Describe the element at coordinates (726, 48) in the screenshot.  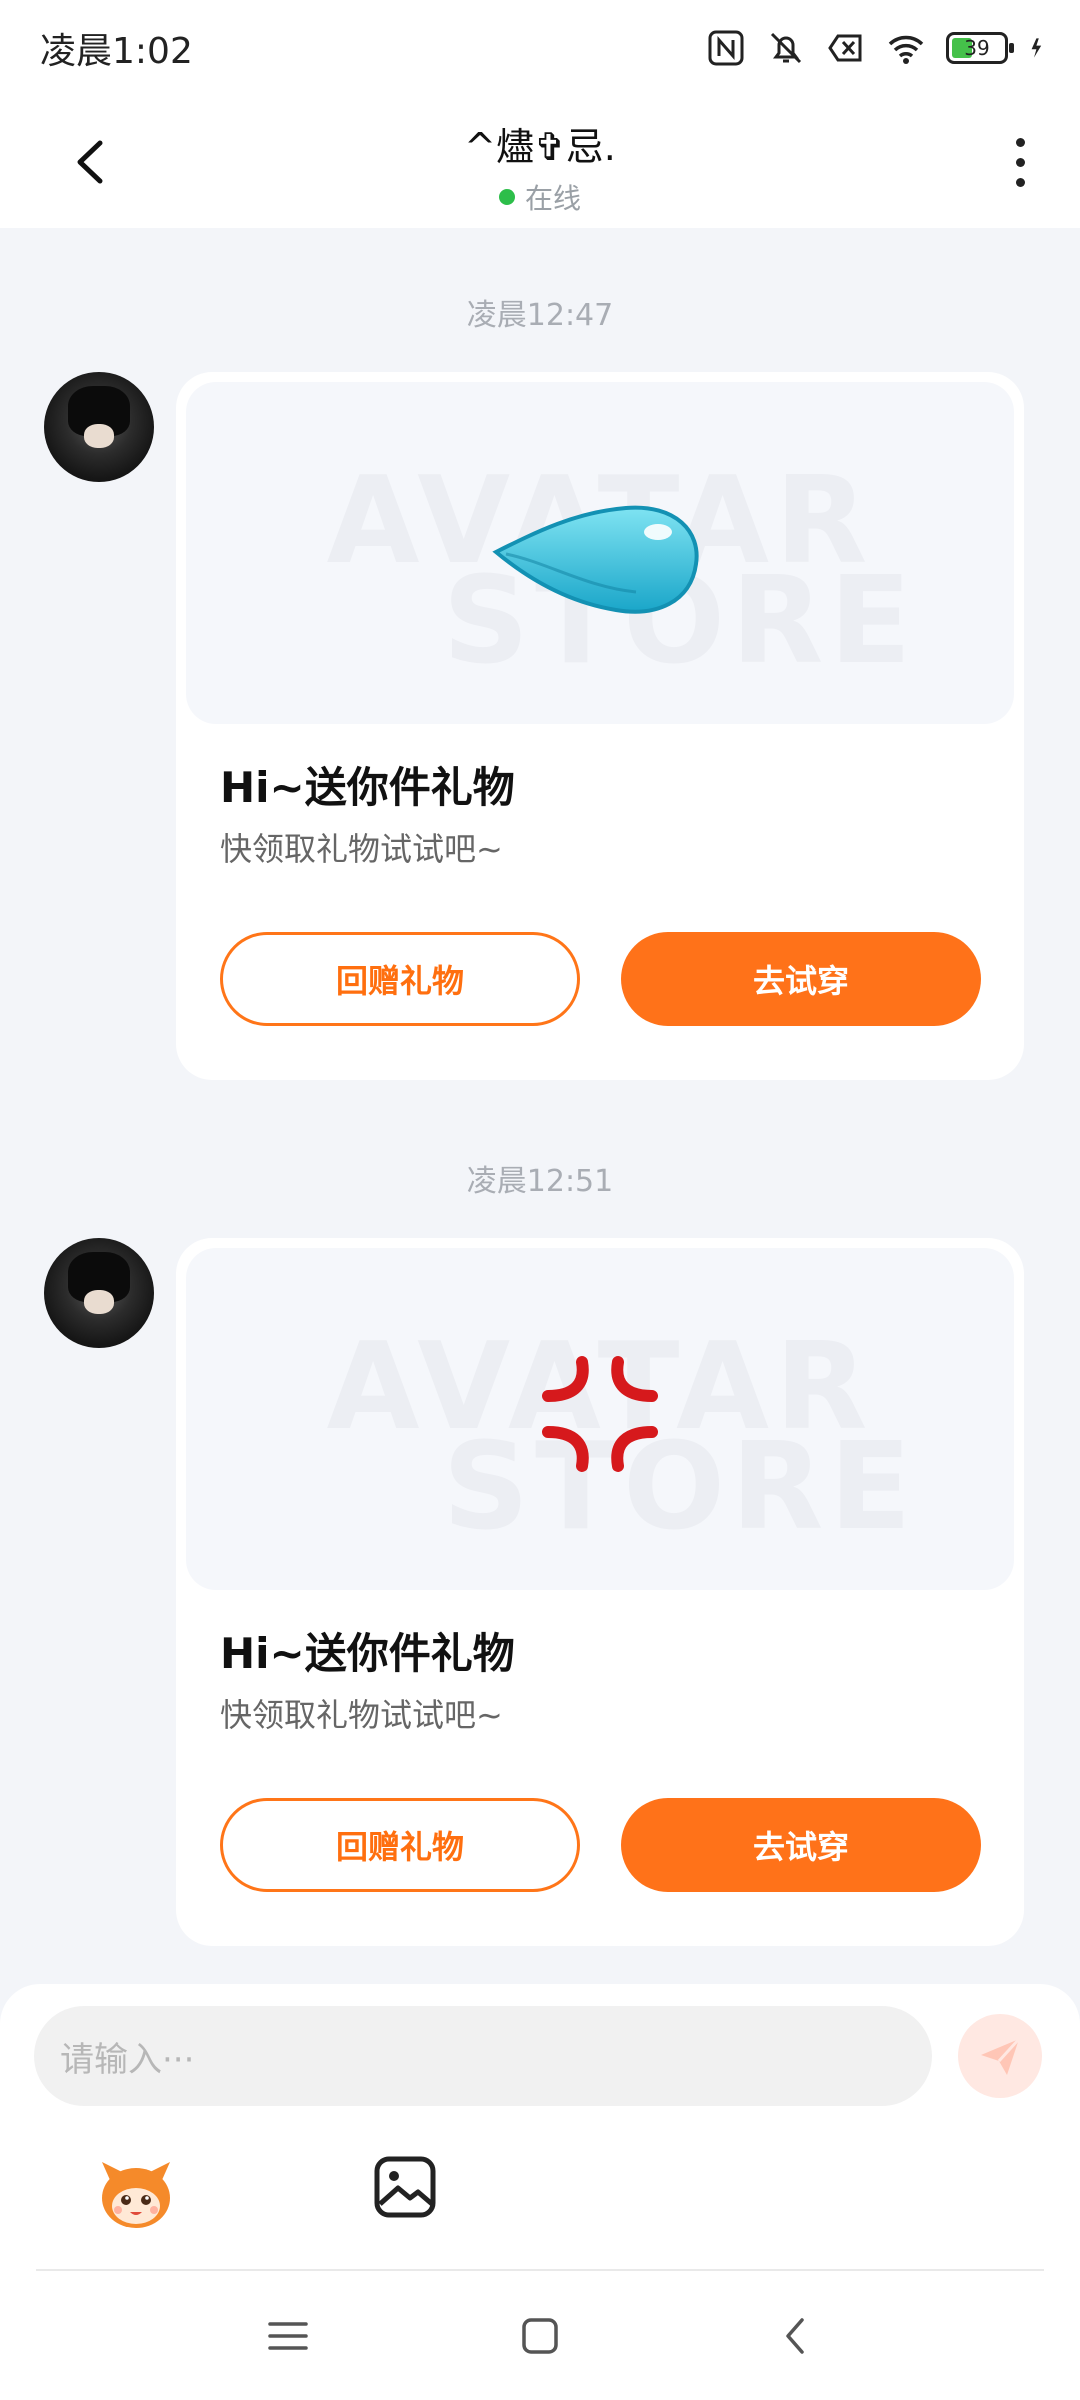
I see `nfc-icon` at that location.